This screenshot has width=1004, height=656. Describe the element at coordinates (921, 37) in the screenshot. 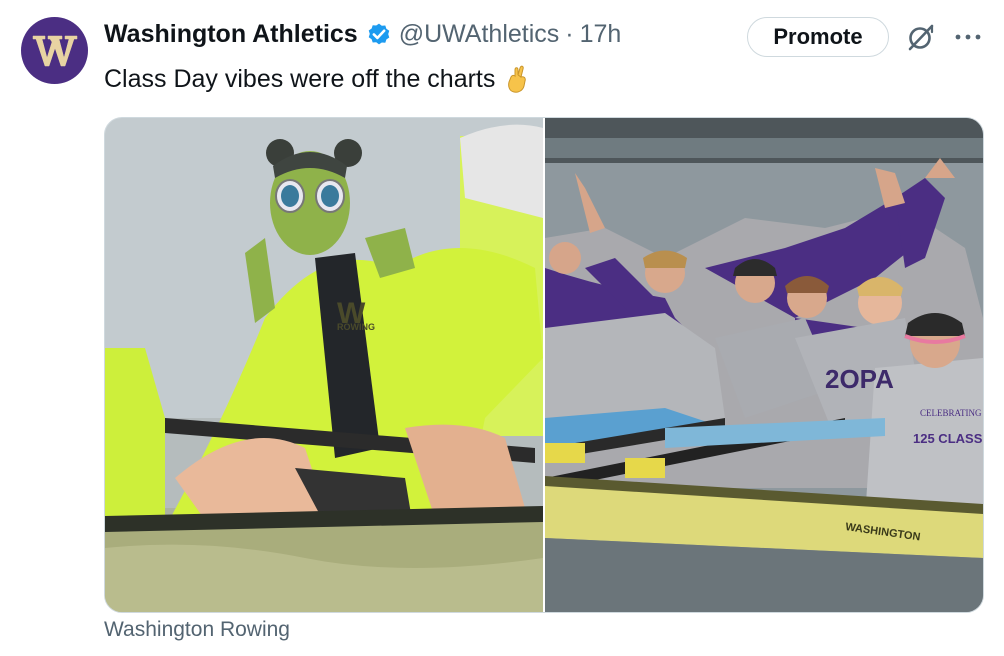

I see `grok-icon` at that location.